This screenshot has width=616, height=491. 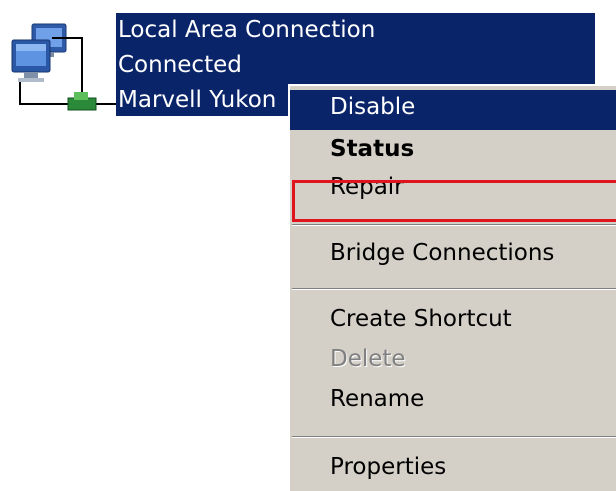 What do you see at coordinates (454, 201) in the screenshot?
I see `repair-highlight-annotation` at bounding box center [454, 201].